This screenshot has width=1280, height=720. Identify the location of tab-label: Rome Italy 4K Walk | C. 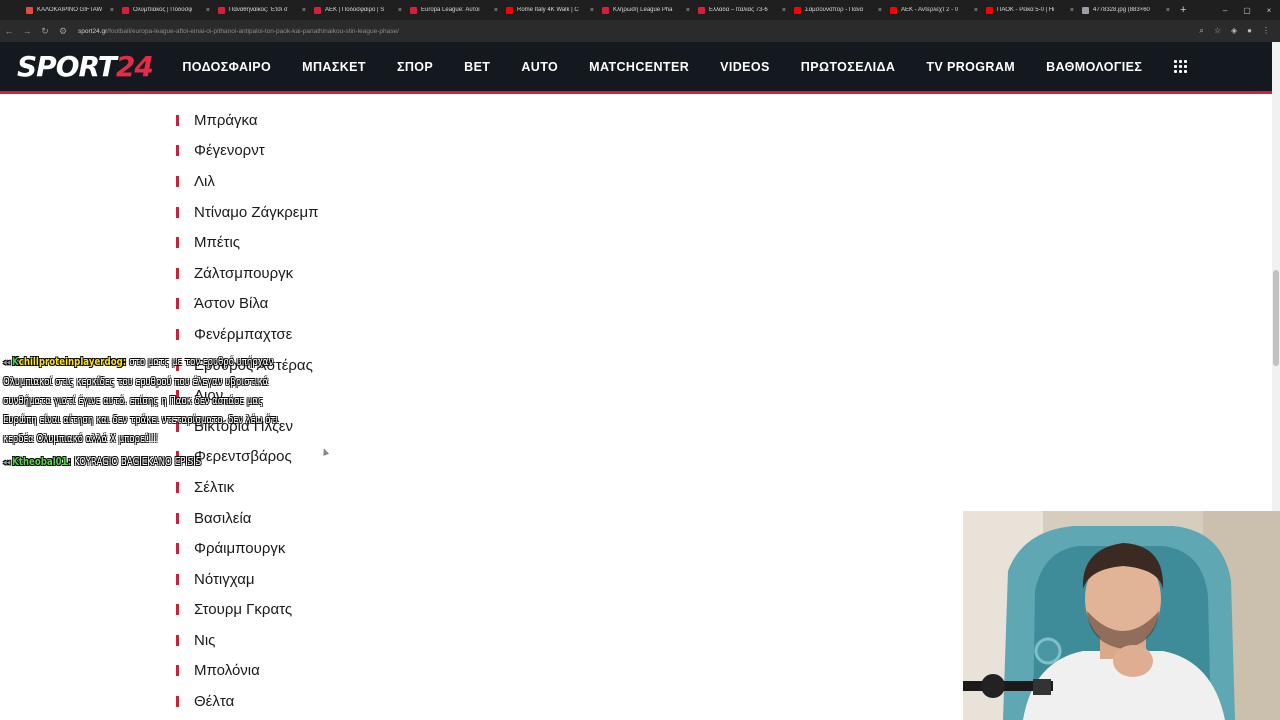
(548, 10).